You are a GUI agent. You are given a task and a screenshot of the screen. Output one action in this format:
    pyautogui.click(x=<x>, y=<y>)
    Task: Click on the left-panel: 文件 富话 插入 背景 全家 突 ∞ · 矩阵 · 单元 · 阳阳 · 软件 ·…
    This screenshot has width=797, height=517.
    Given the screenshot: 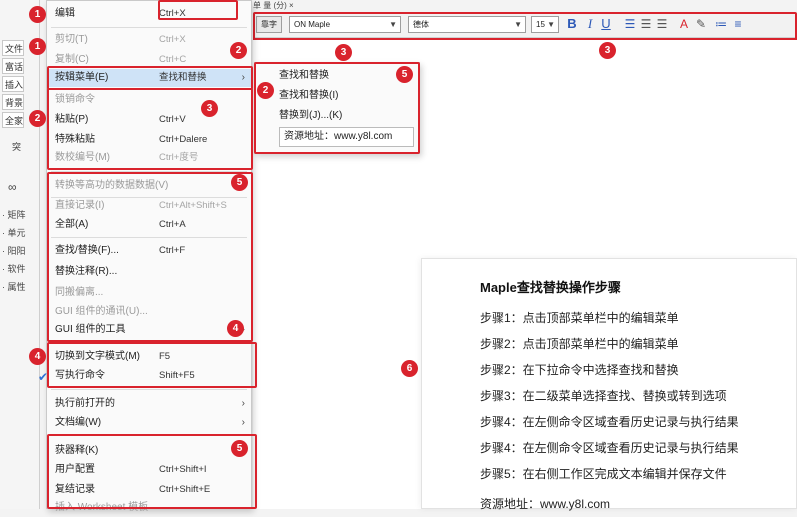 What is the action you would take?
    pyautogui.click(x=20, y=254)
    